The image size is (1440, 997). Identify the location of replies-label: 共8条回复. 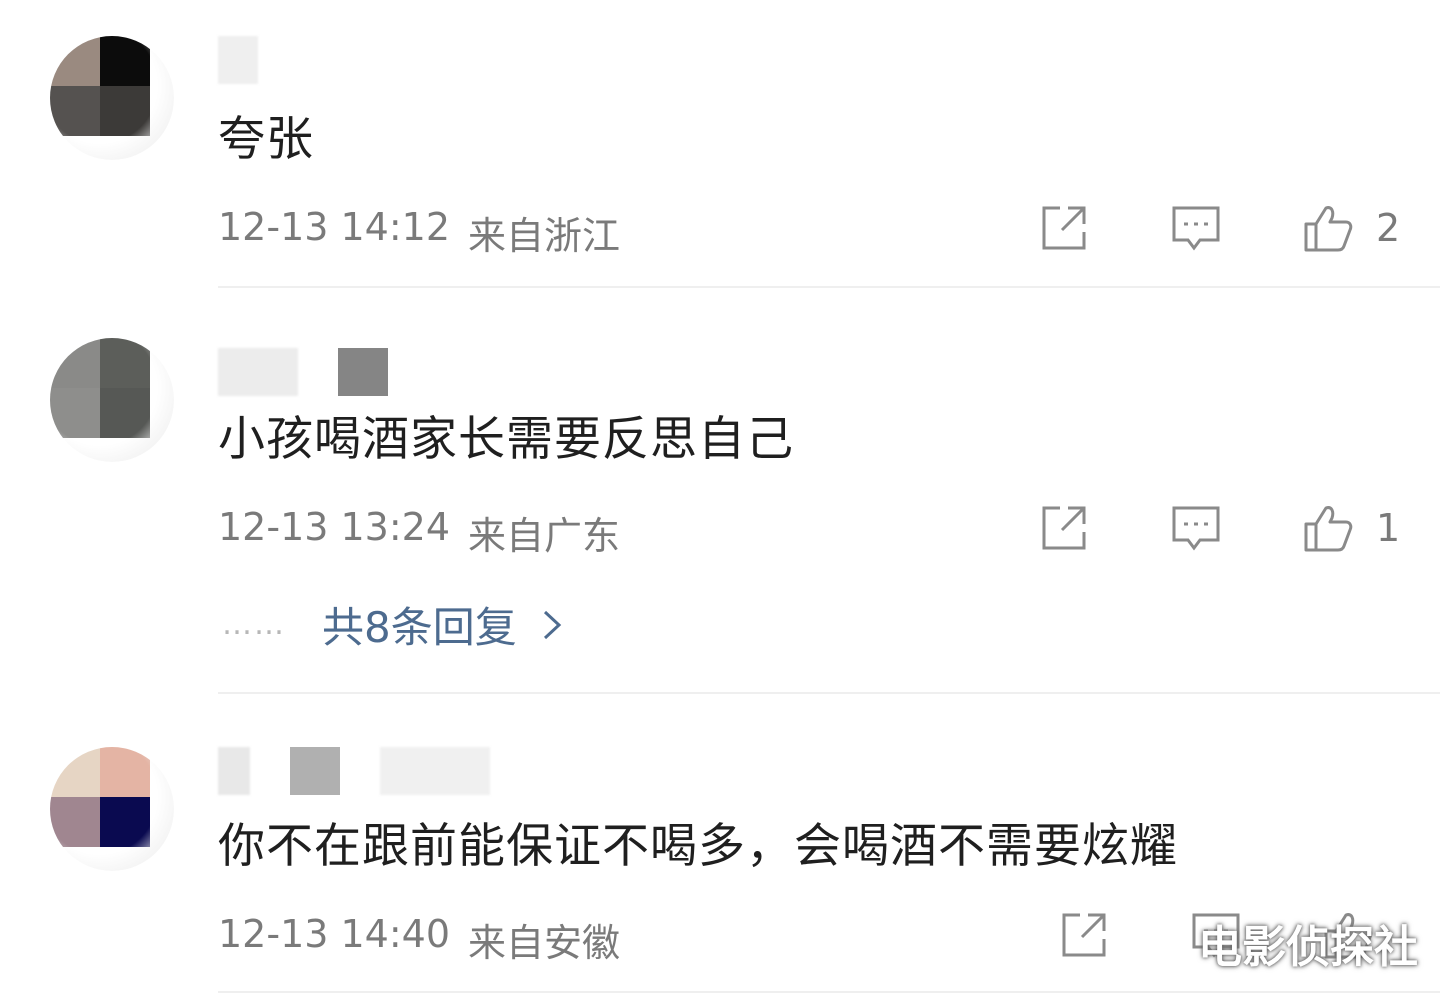
(419, 627).